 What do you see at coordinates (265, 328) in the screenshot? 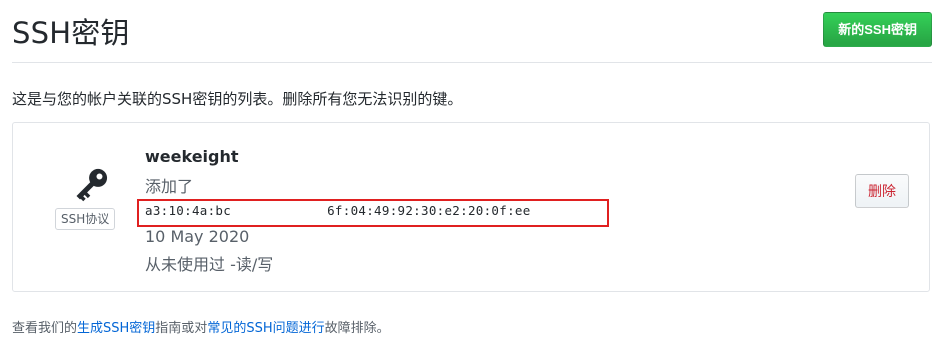
I see `ssh-troubleshooting-link: 常见的SSH问题进行` at bounding box center [265, 328].